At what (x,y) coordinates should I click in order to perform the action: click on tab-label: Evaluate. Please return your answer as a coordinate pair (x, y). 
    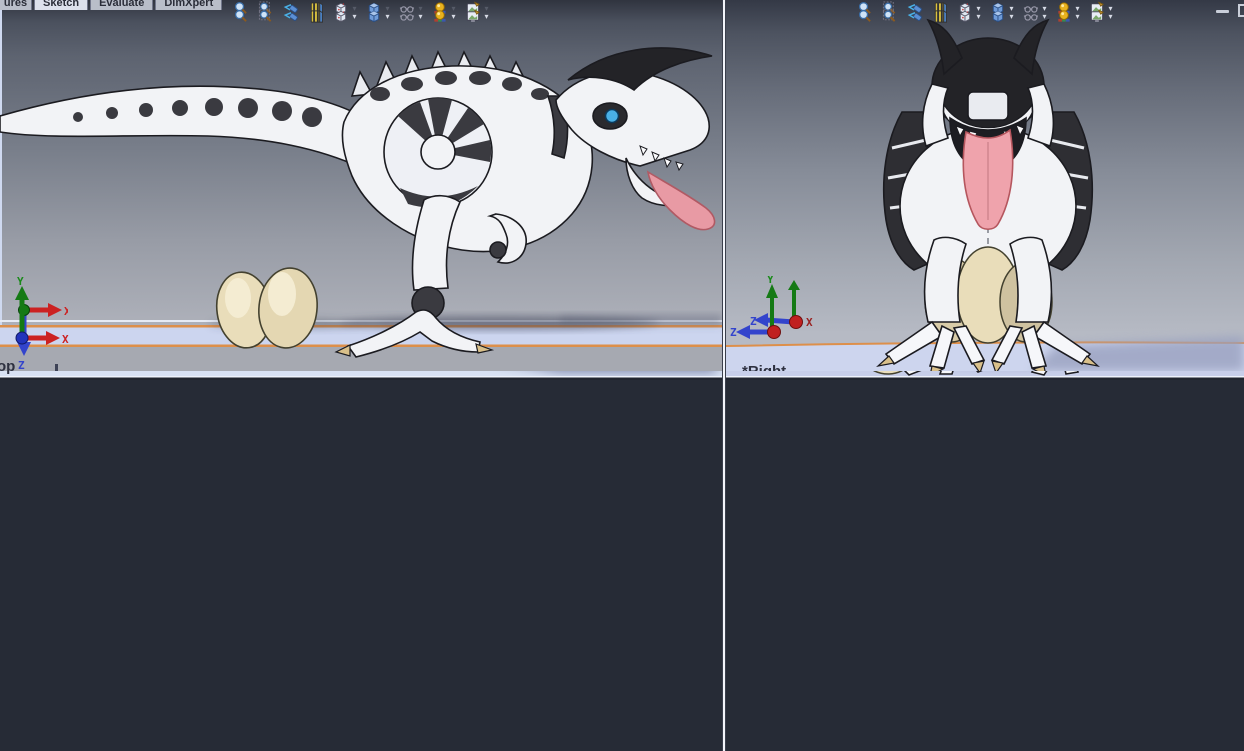
    Looking at the image, I should click on (122, 4).